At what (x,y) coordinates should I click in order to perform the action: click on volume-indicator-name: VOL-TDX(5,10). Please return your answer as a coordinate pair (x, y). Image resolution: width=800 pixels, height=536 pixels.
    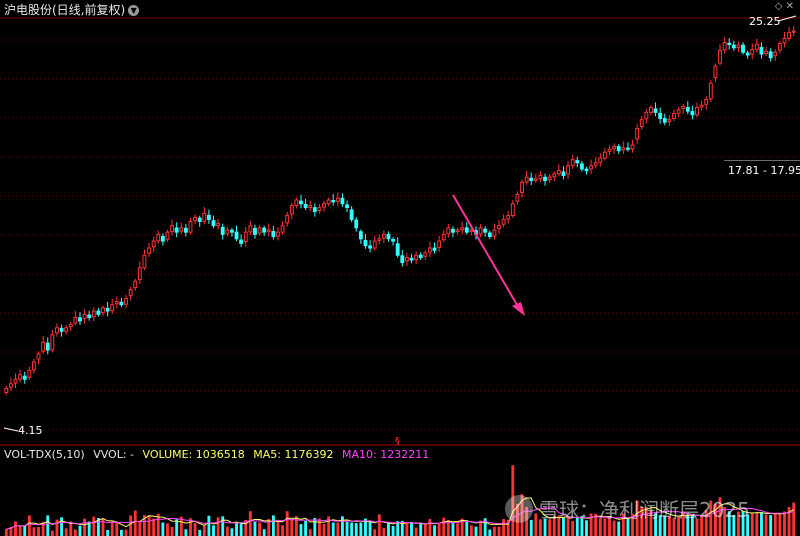
    Looking at the image, I should click on (44, 454).